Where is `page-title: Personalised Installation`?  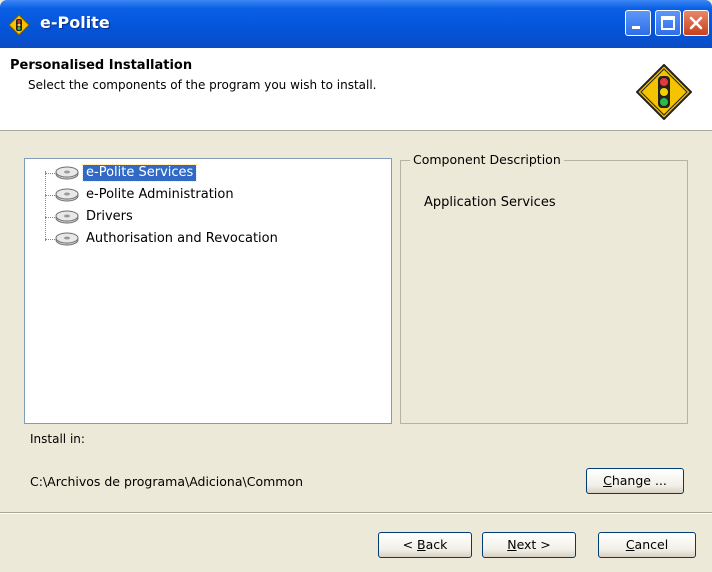
page-title: Personalised Installation is located at coordinates (101, 65).